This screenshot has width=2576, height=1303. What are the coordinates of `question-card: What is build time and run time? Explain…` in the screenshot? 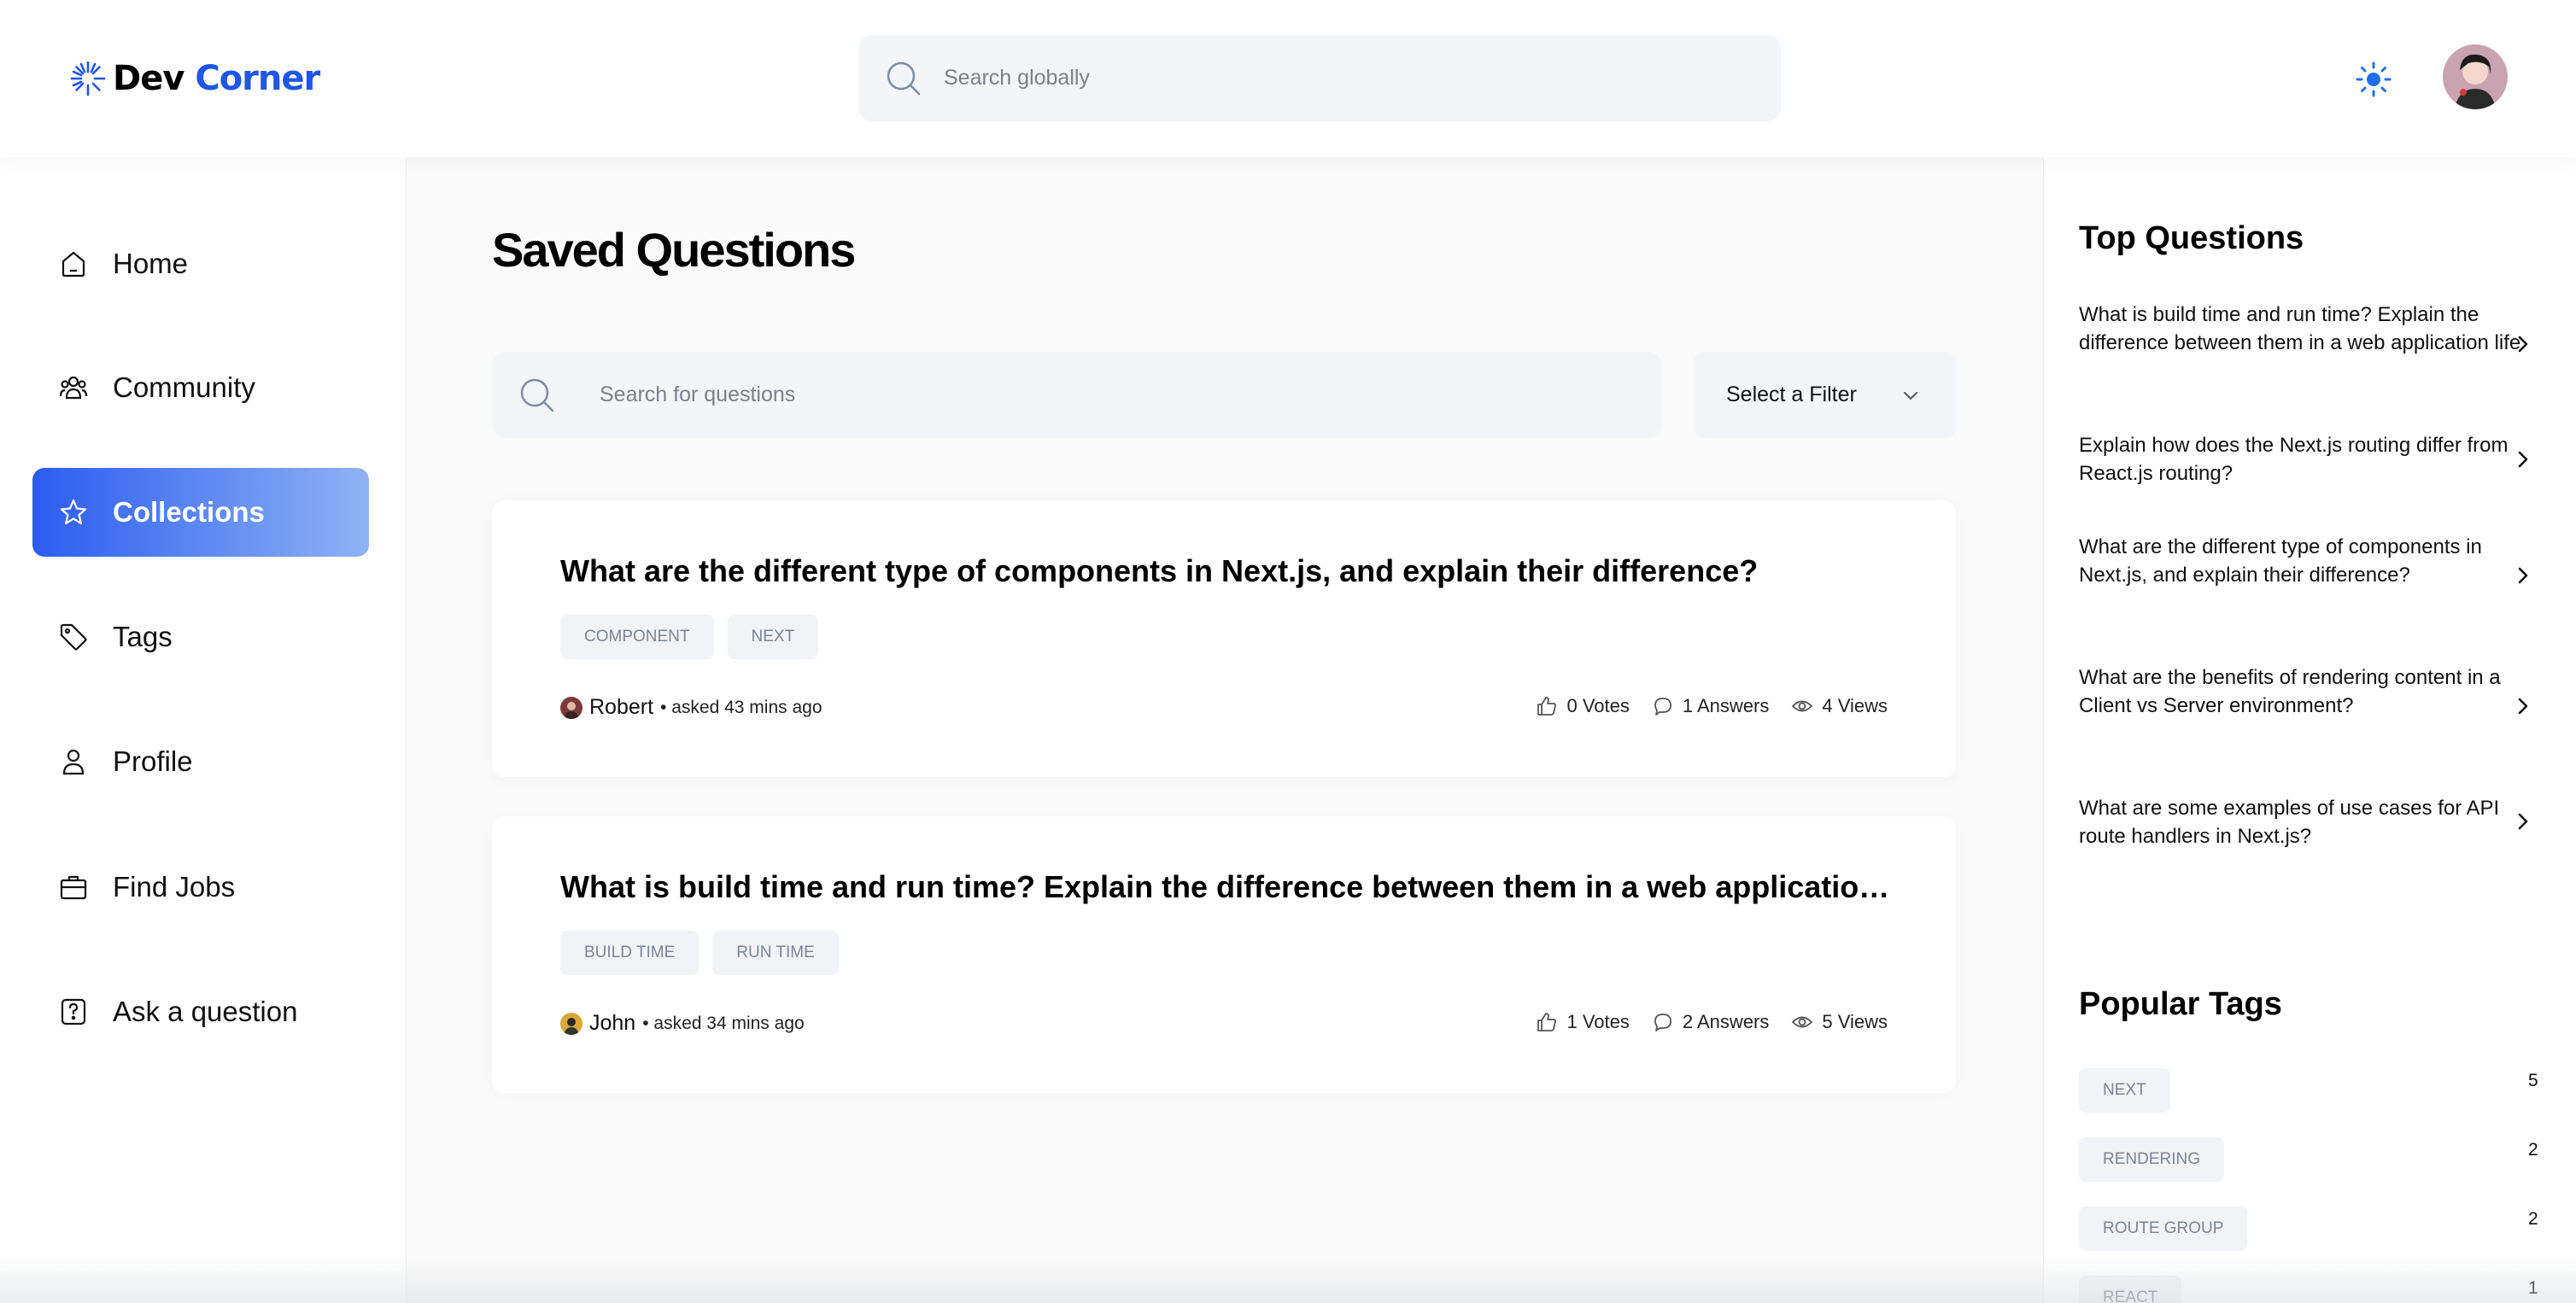 It's located at (1224, 954).